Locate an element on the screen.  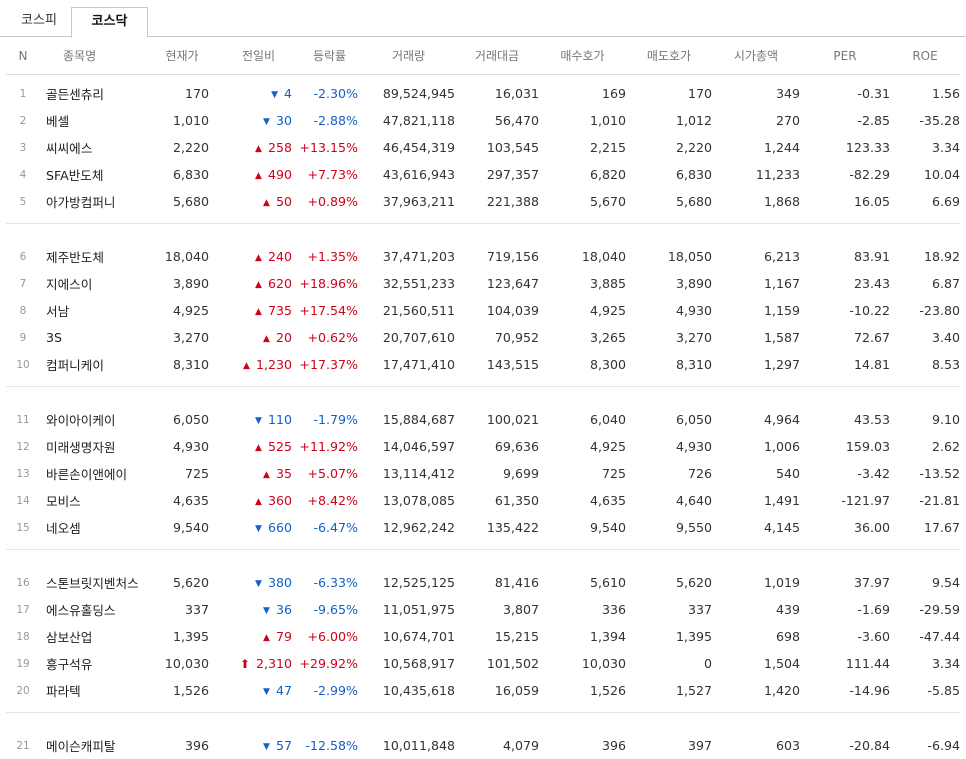
per-value: 123.33 is located at coordinates (867, 147).